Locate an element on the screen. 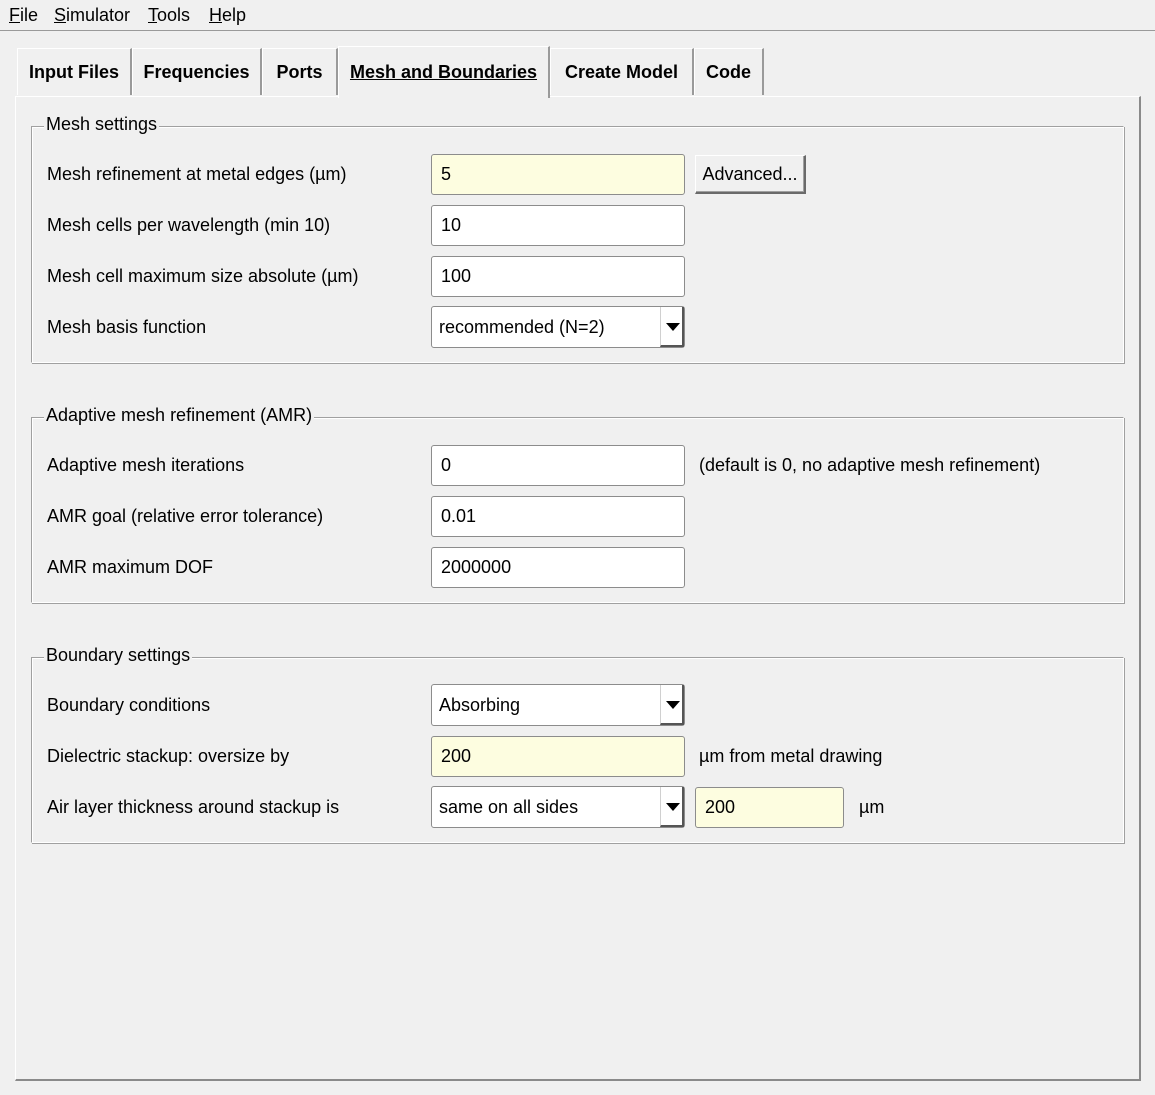 This screenshot has height=1095, width=1155. amr-iterations-label: Adaptive mesh iterations is located at coordinates (146, 465).